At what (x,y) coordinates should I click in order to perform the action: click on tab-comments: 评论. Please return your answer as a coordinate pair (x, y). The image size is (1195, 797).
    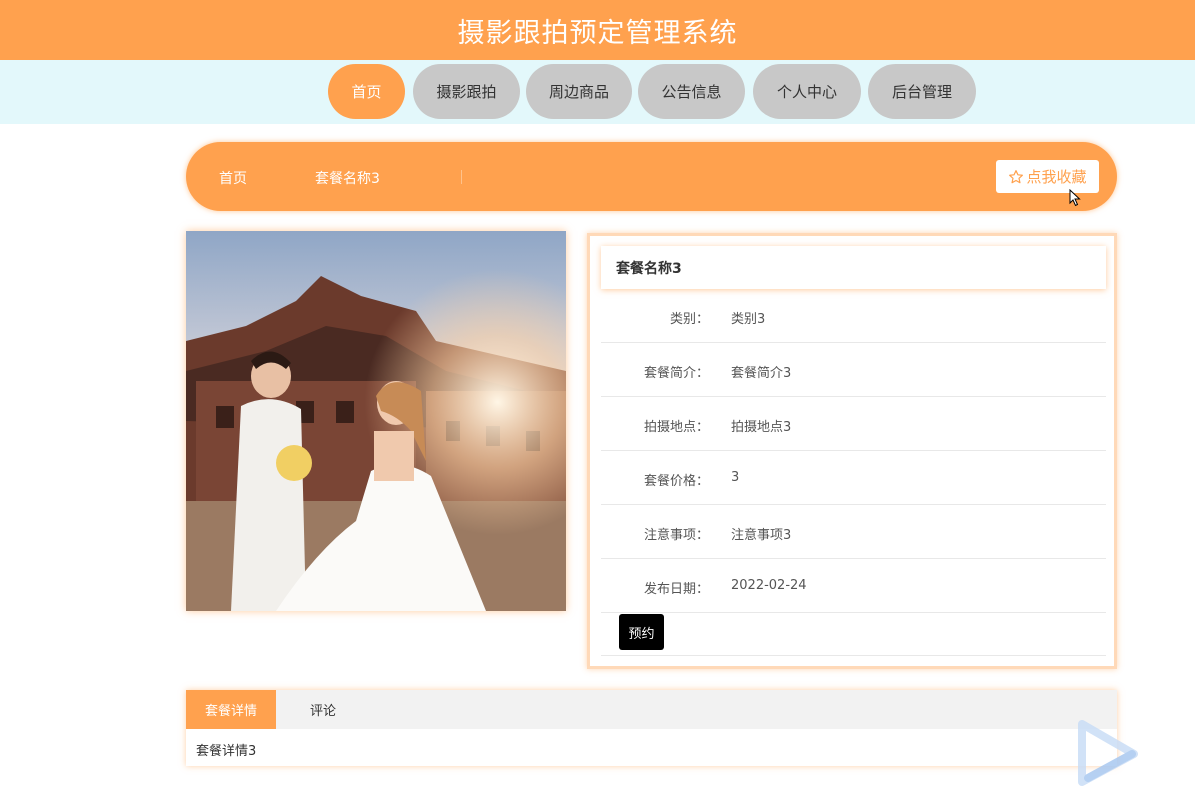
    Looking at the image, I should click on (323, 709).